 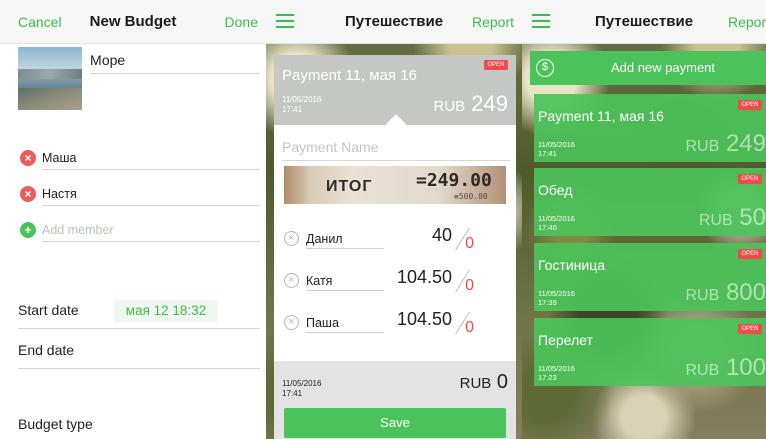 What do you see at coordinates (50, 99) in the screenshot?
I see `photo-shore` at bounding box center [50, 99].